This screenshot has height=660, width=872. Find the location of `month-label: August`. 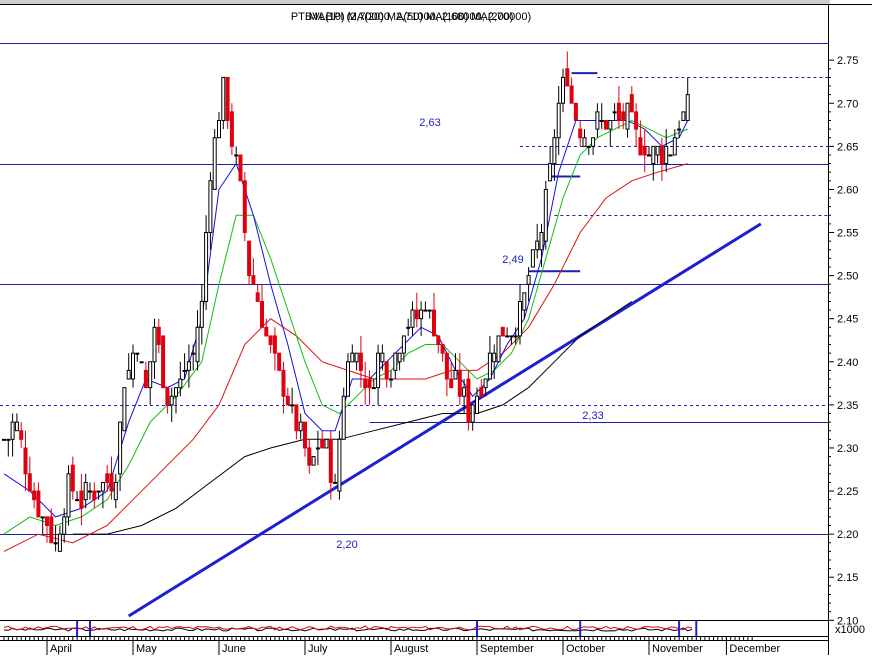

month-label: August is located at coordinates (411, 649).